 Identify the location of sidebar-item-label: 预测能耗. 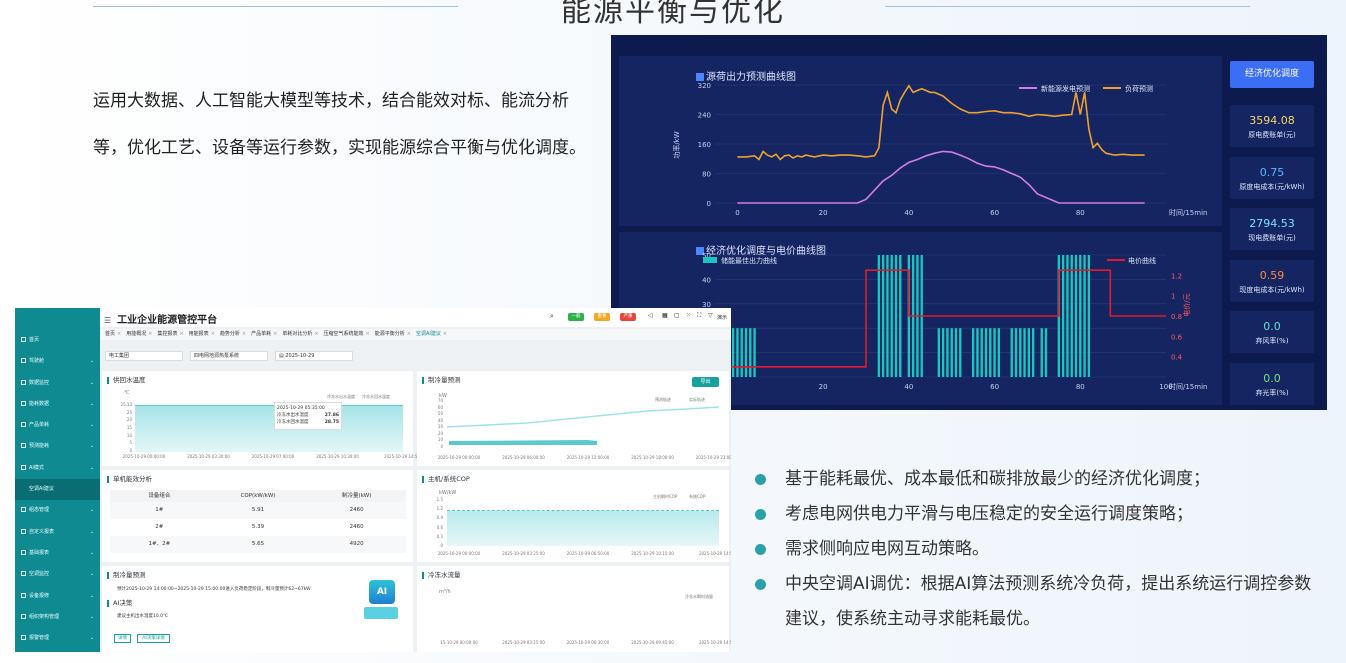
(39, 446).